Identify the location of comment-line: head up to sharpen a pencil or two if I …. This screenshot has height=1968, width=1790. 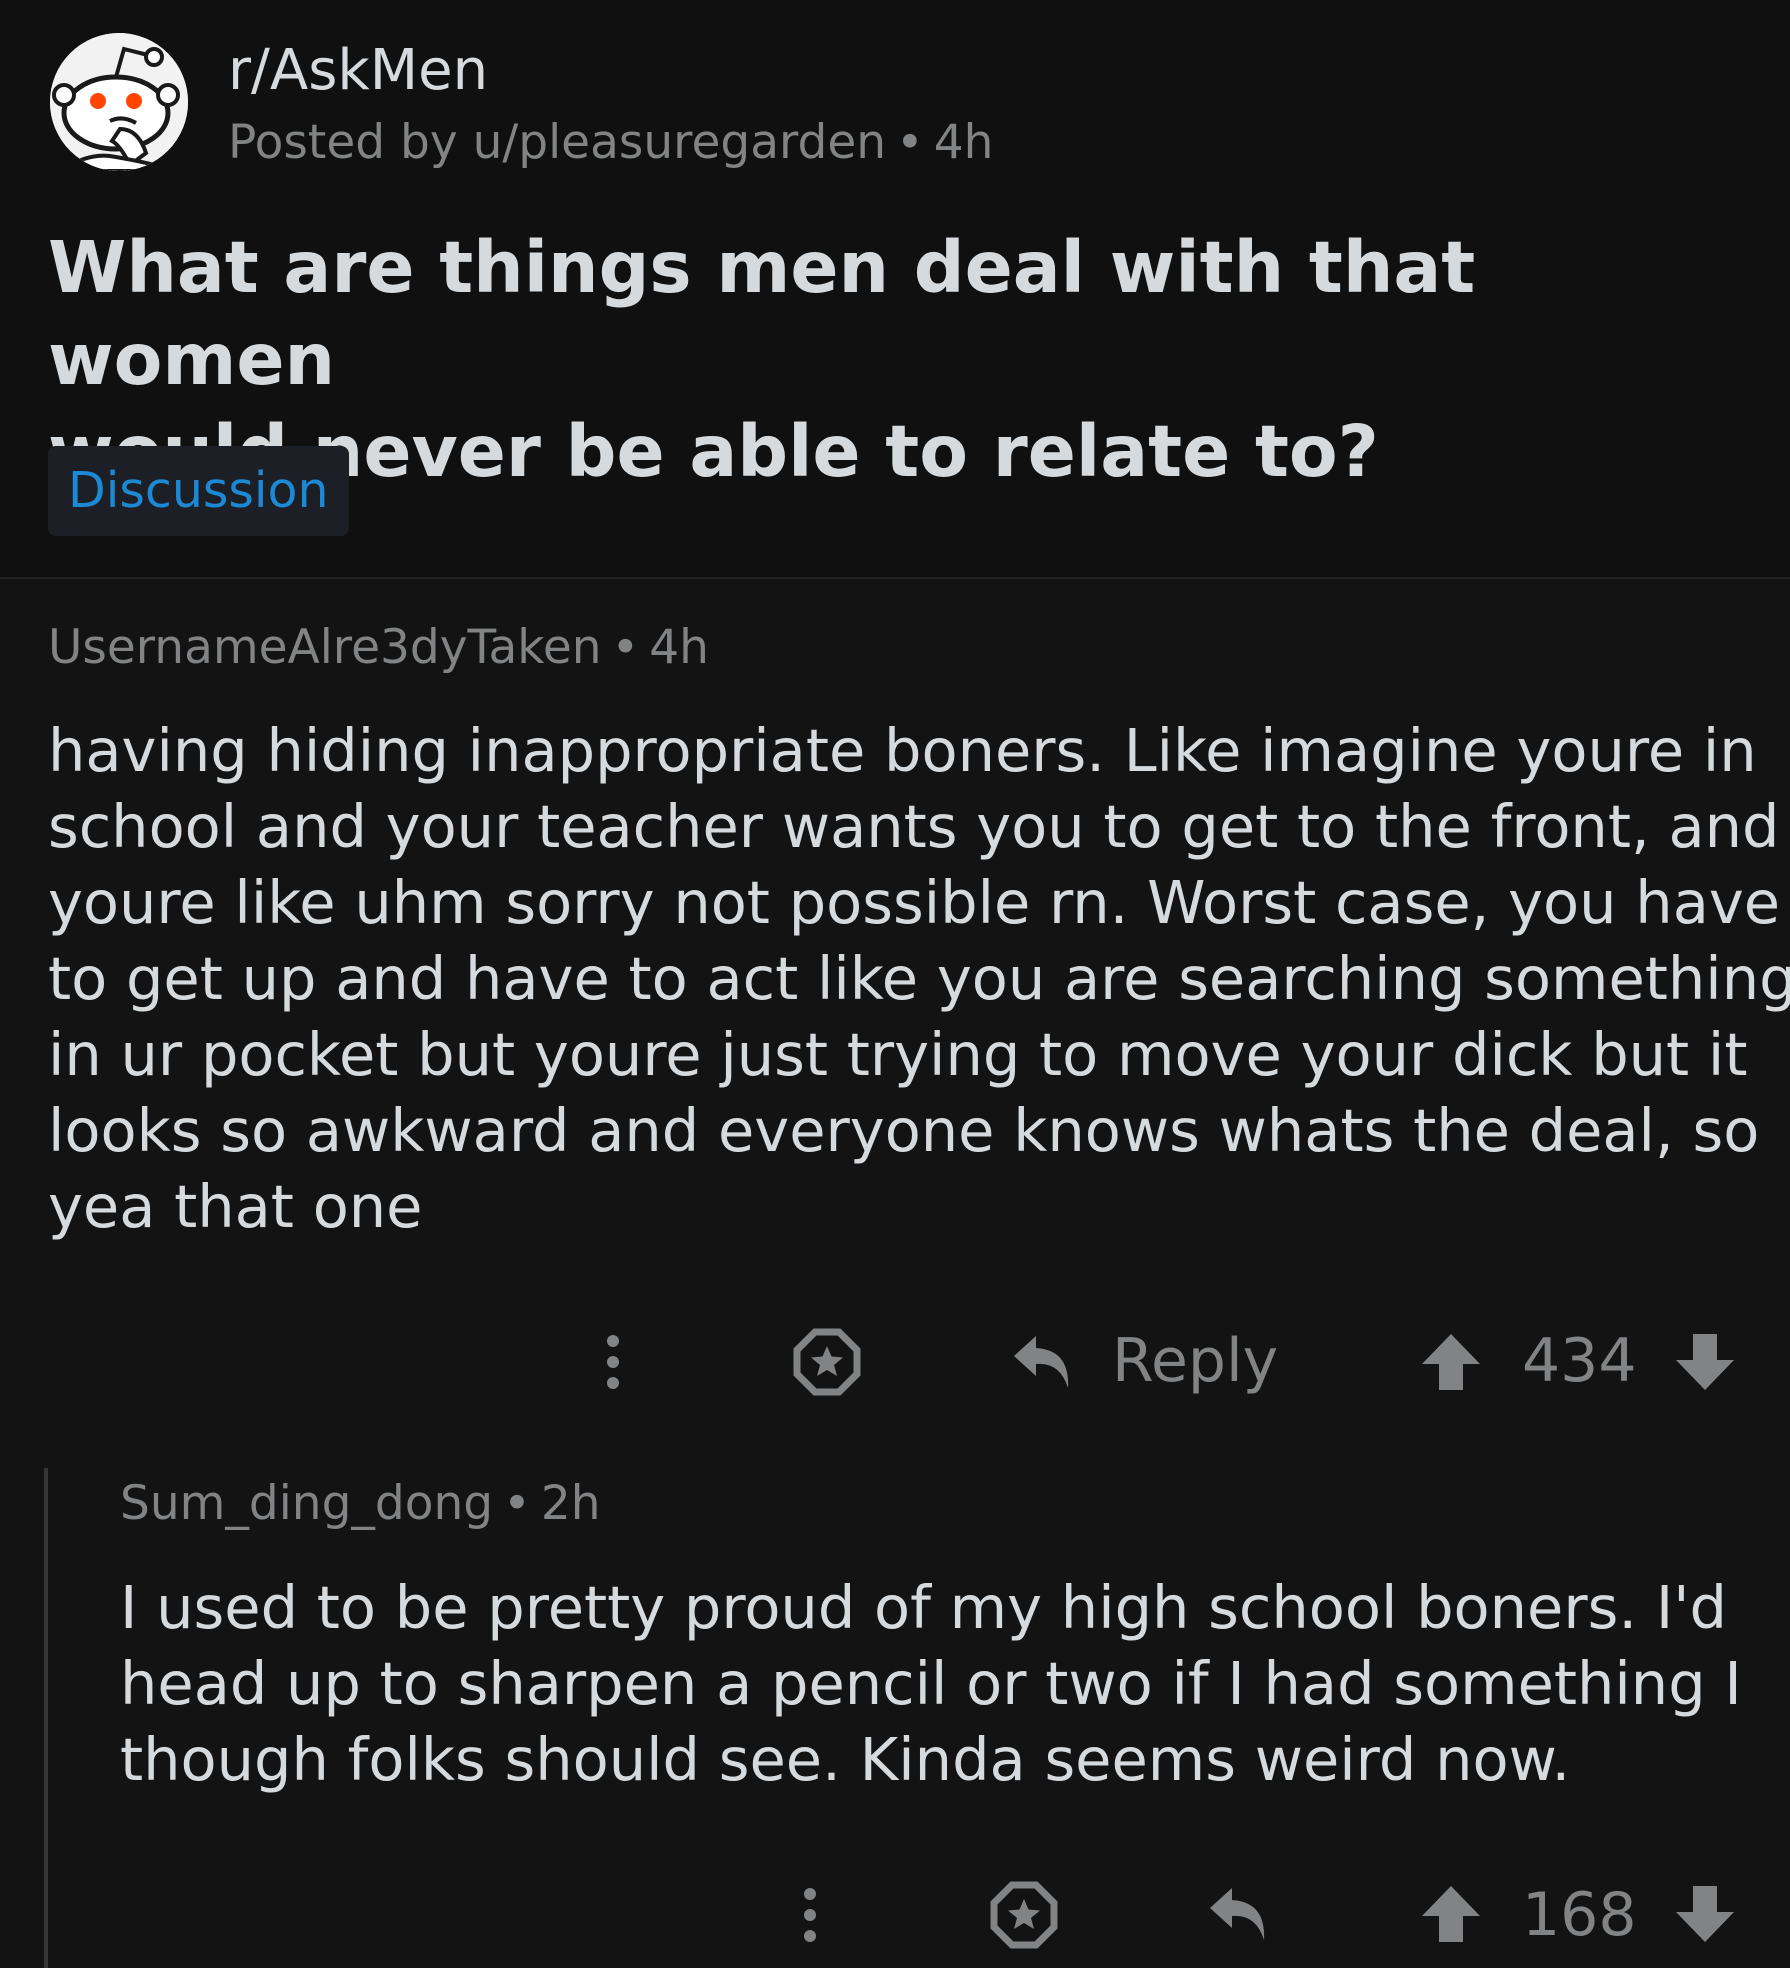
(931, 1683).